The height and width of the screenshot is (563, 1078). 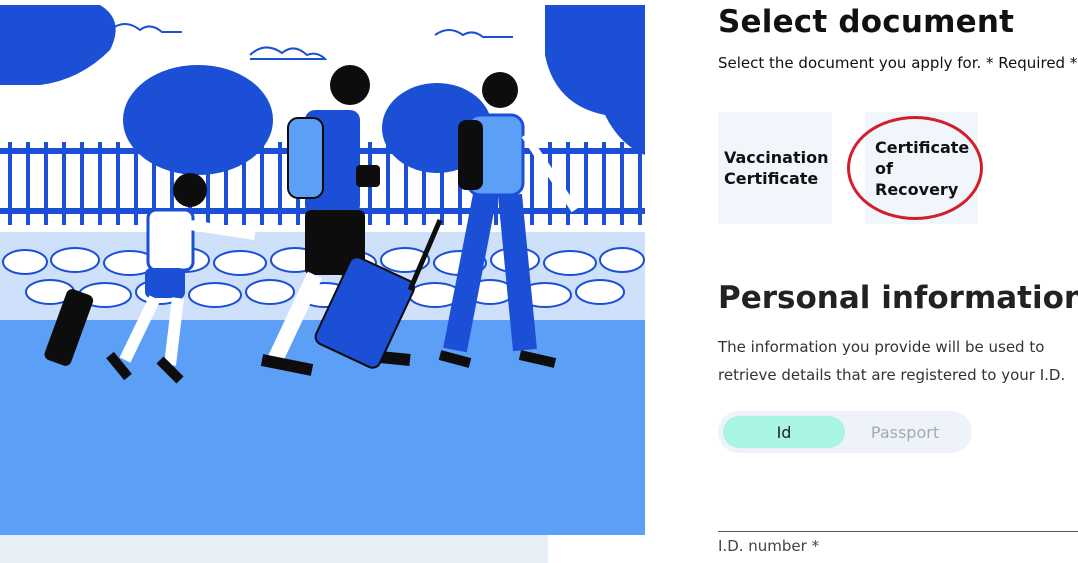 I want to click on id-type-toggle: Id Passport, so click(x=845, y=432).